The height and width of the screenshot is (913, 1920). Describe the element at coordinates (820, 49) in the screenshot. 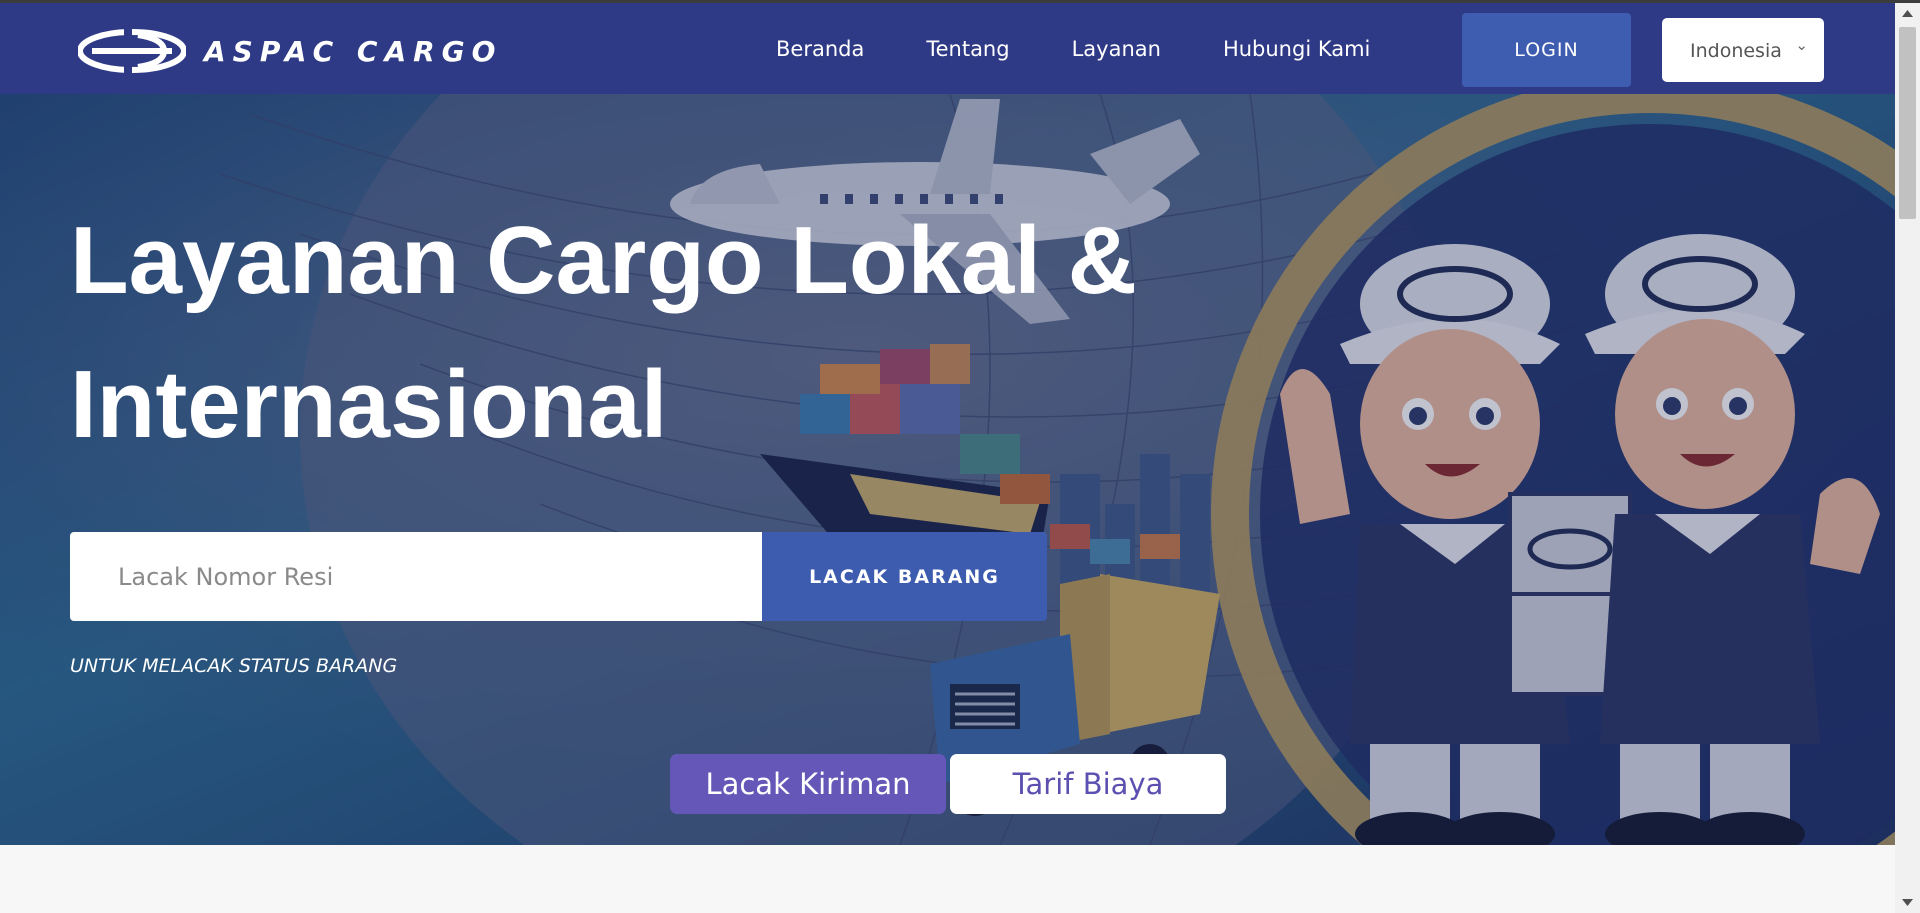

I see `nav-beranda: Beranda` at that location.